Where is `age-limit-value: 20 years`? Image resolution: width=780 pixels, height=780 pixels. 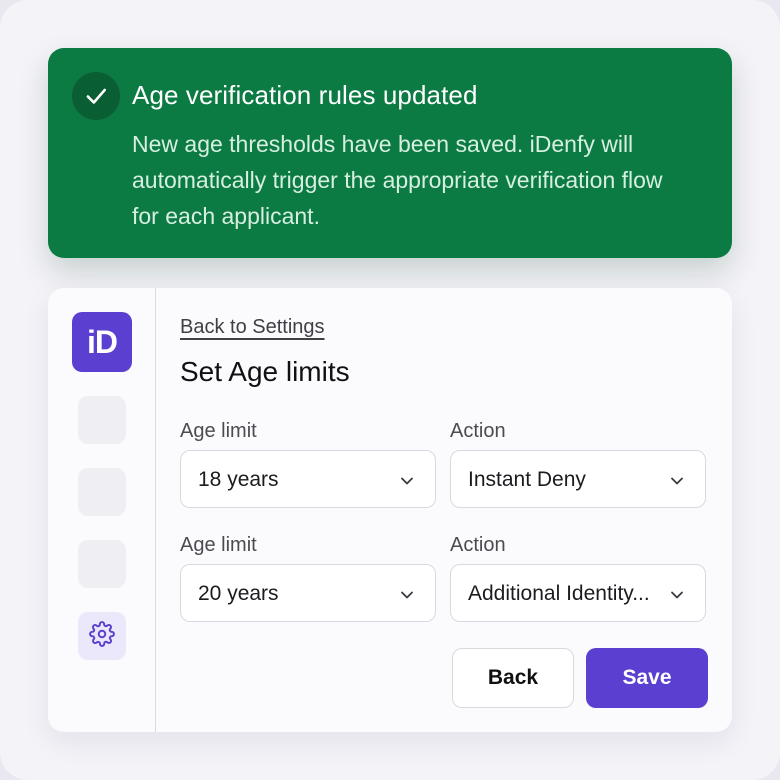
age-limit-value: 20 years is located at coordinates (238, 593).